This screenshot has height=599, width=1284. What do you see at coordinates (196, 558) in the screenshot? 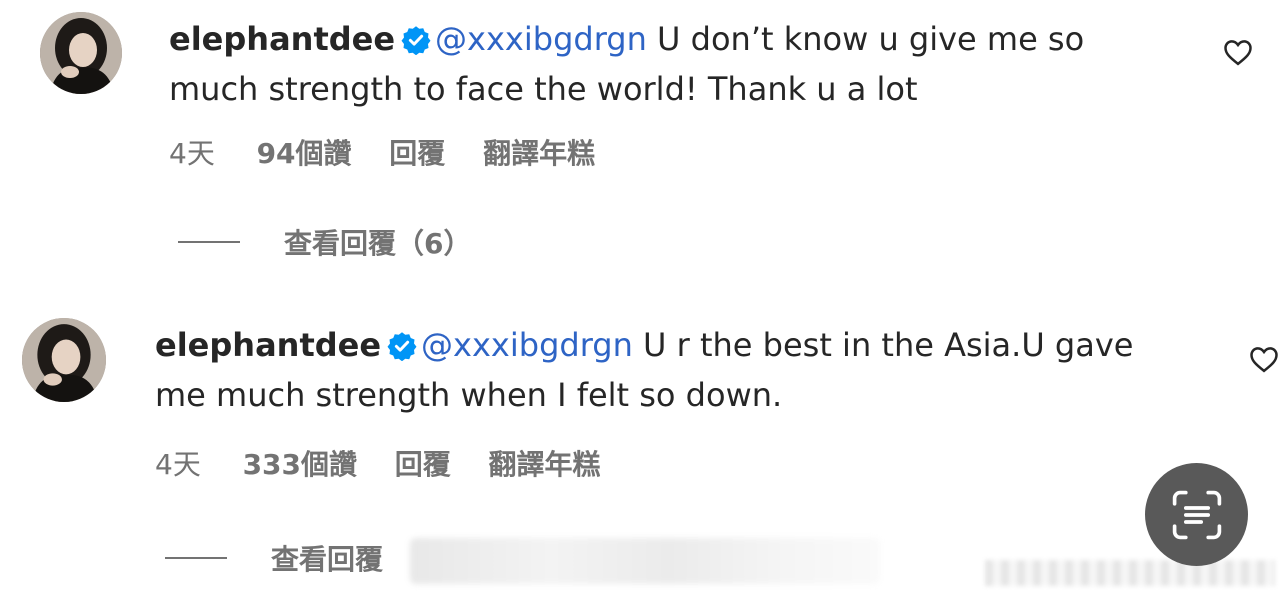
I see `divider-line` at bounding box center [196, 558].